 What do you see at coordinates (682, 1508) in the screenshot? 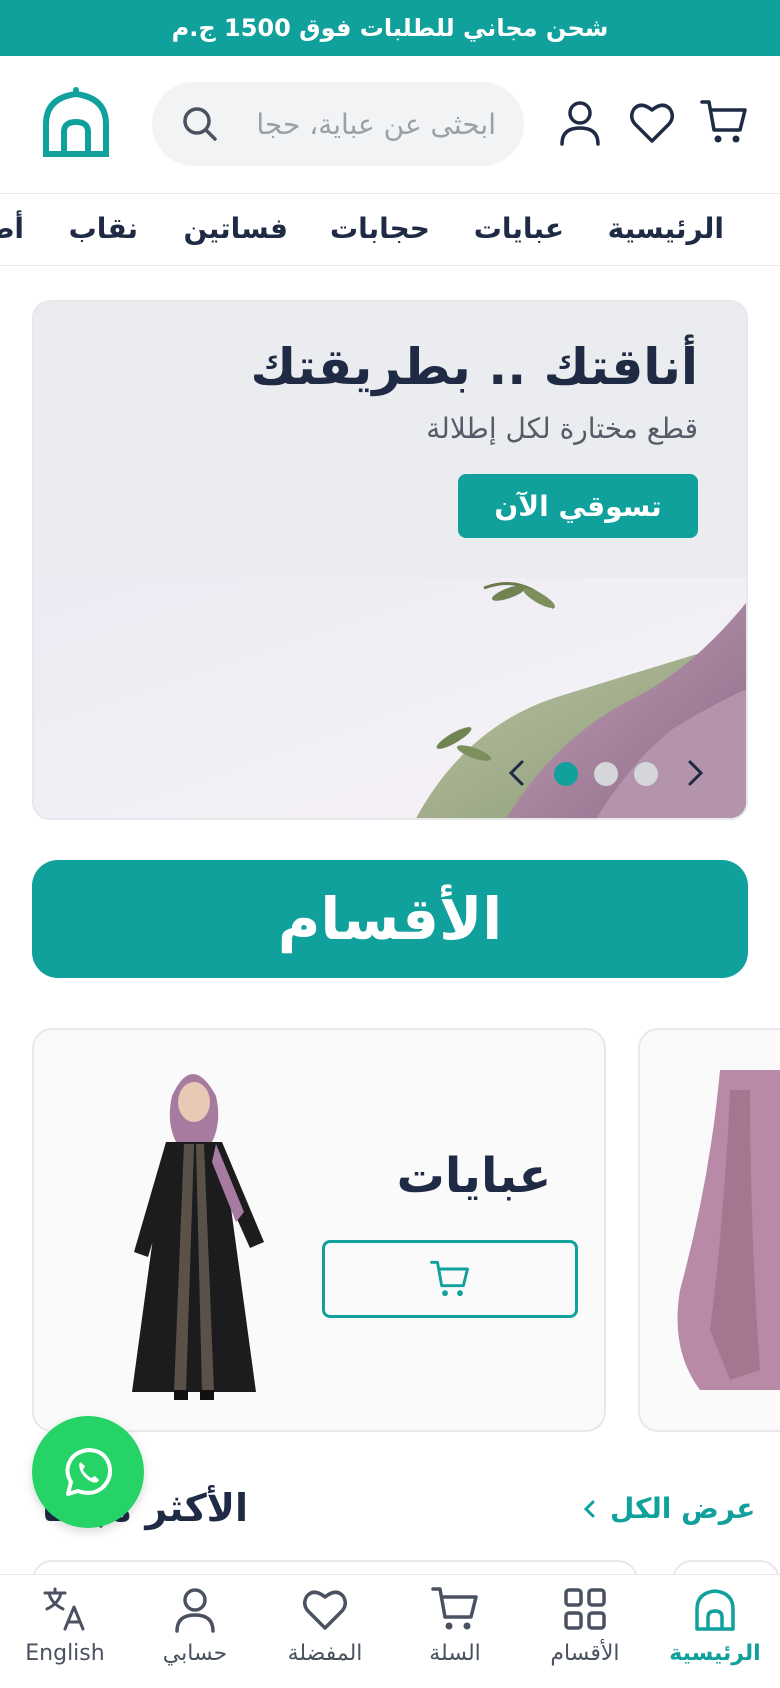
I see `view-all-label: عرض الكل` at bounding box center [682, 1508].